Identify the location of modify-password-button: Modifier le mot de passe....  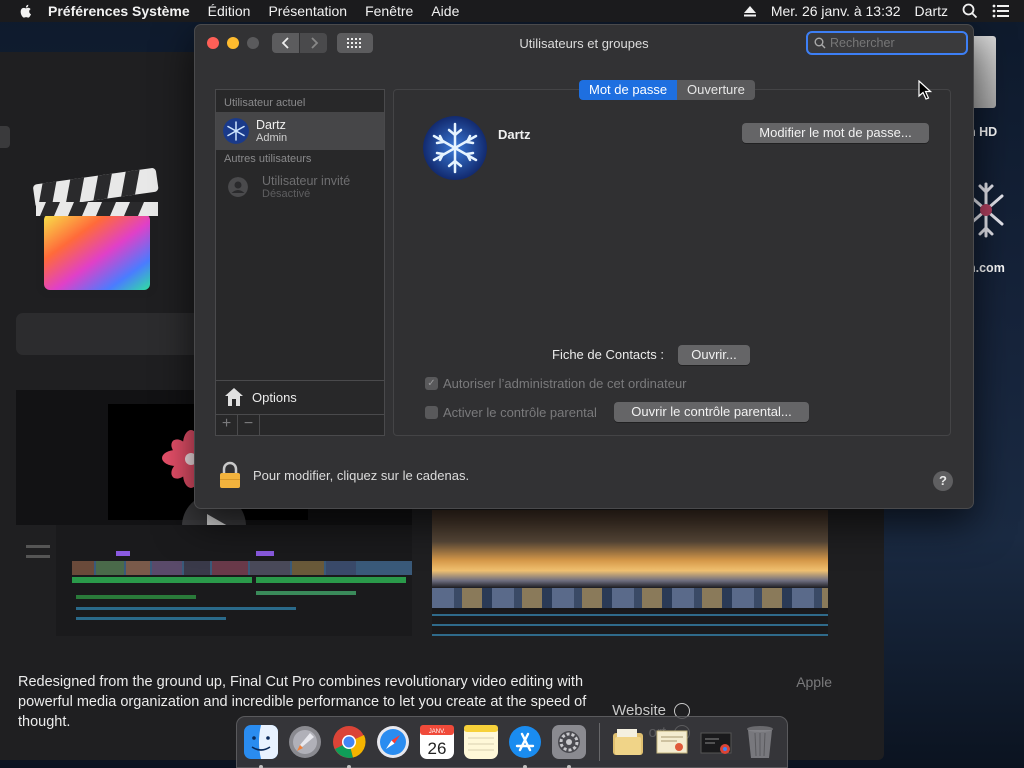
(835, 133).